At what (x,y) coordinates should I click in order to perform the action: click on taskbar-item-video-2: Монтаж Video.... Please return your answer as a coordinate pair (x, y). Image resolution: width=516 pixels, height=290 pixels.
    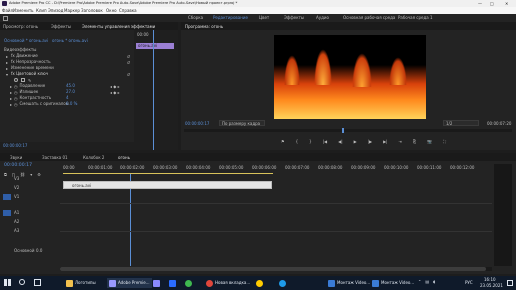
    Looking at the image, I should click on (393, 283).